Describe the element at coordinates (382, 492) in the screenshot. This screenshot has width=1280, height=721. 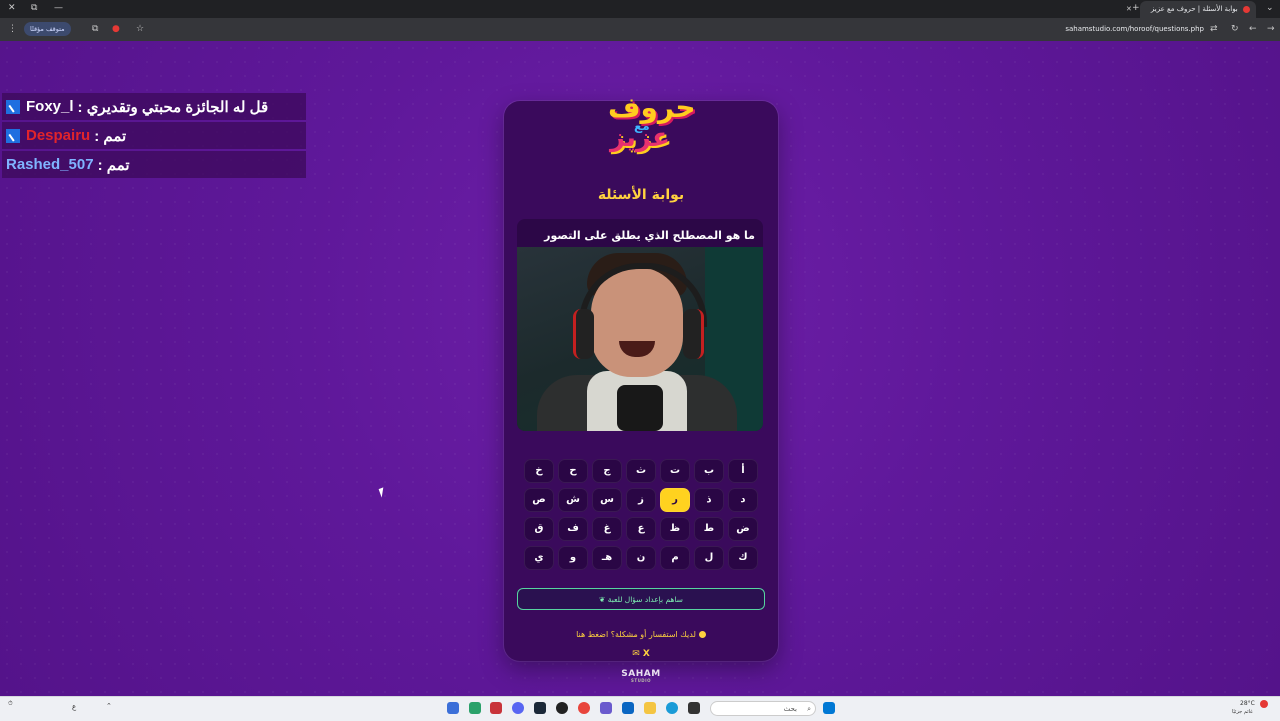
I see `mouse-cursor-icon` at that location.